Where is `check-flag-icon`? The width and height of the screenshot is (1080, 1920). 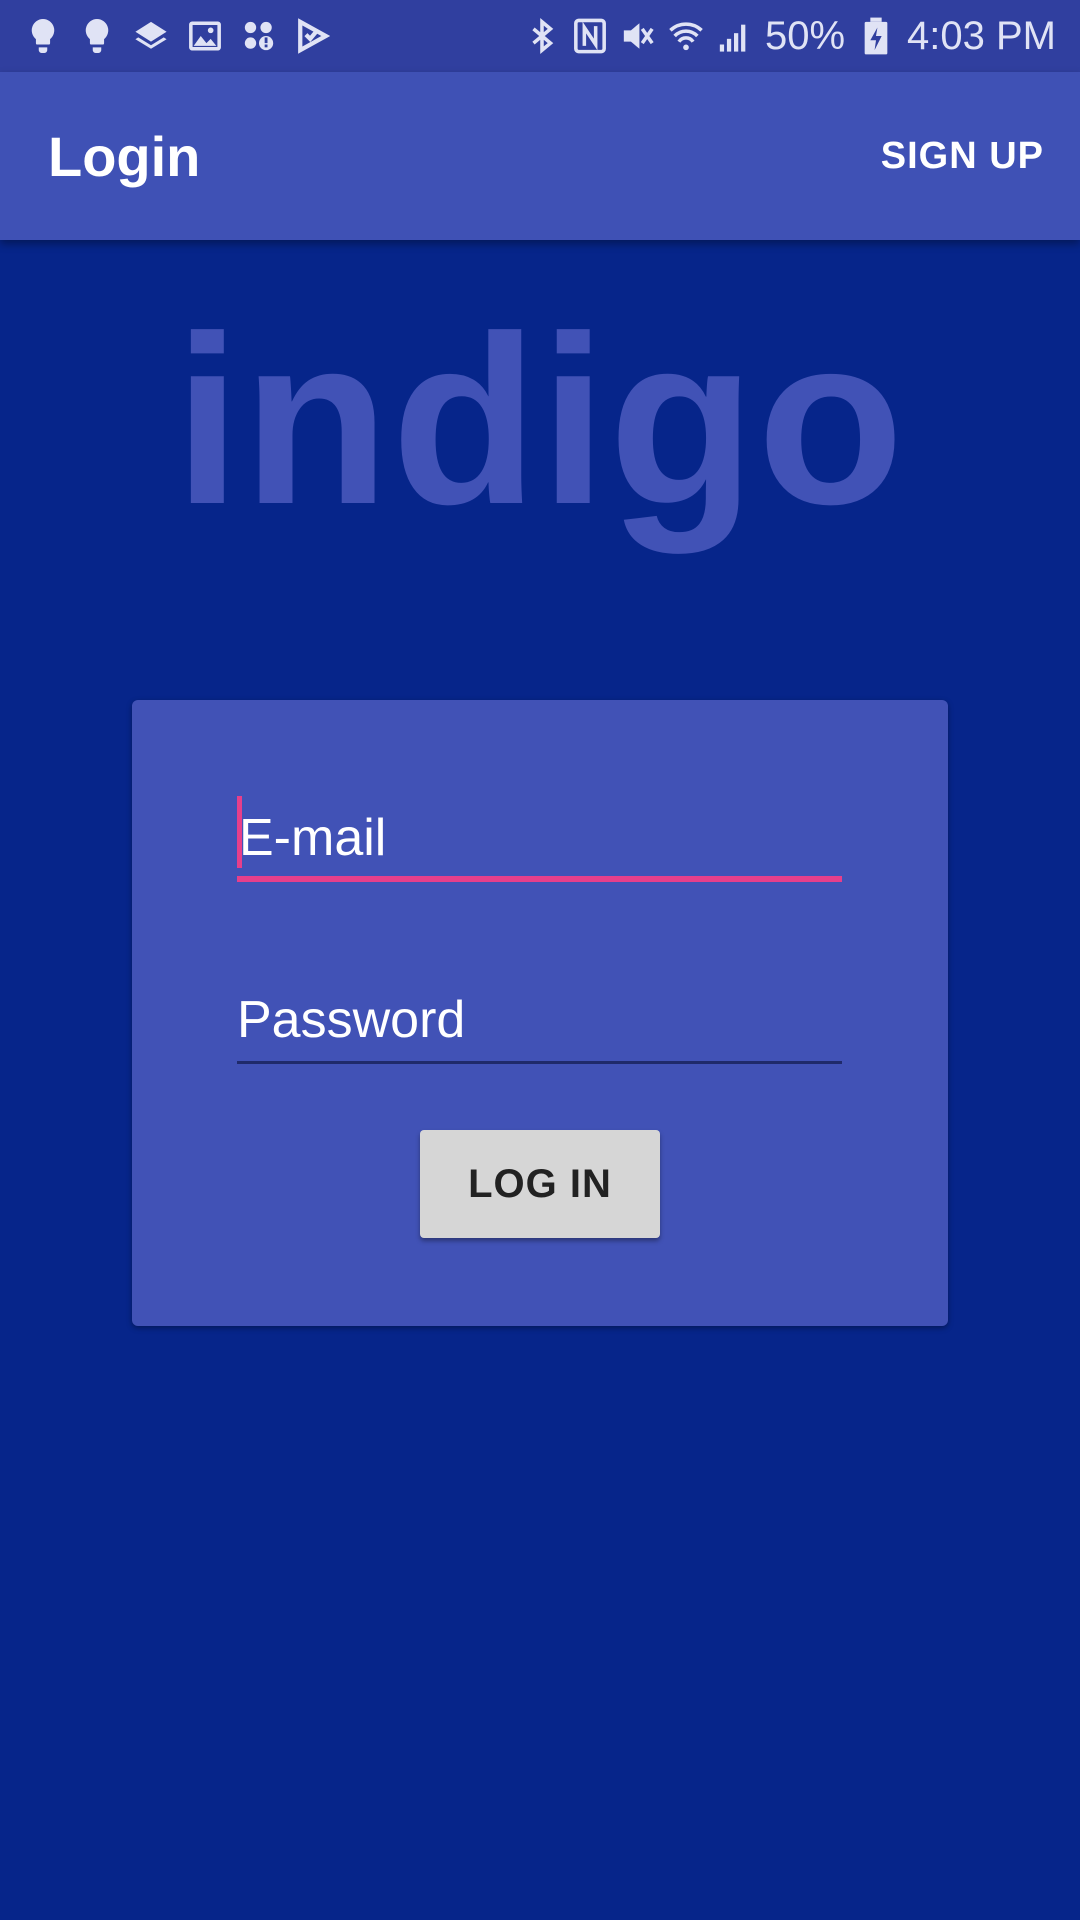 check-flag-icon is located at coordinates (313, 36).